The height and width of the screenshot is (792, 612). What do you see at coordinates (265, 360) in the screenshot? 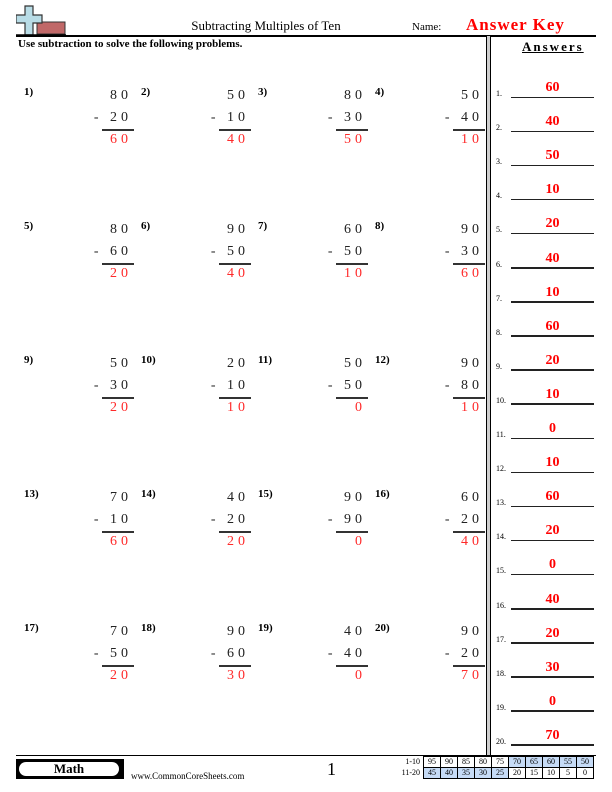
I see `problem-number: 11)` at bounding box center [265, 360].